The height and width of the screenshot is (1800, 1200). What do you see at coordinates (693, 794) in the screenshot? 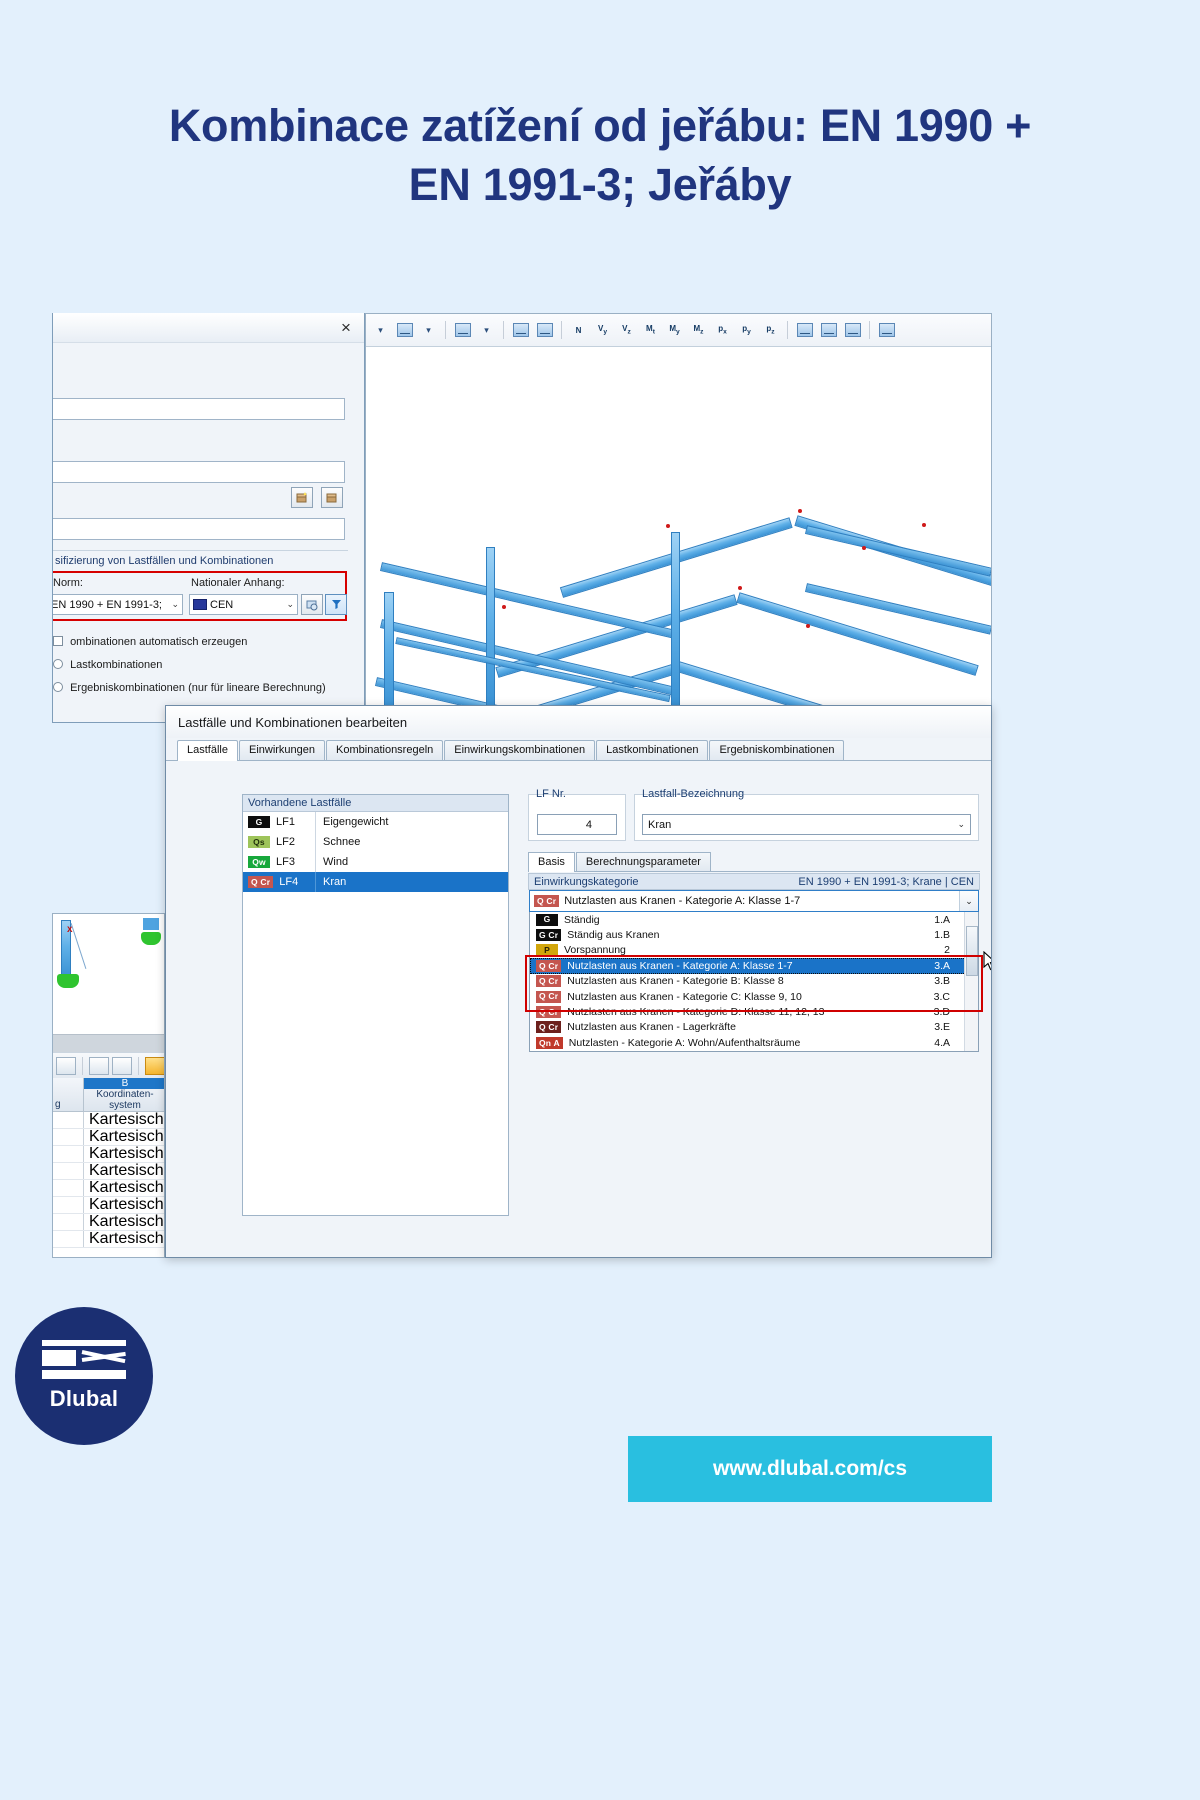
I see `lf-designation-label: Lastfall-Bezeichnung` at bounding box center [693, 794].